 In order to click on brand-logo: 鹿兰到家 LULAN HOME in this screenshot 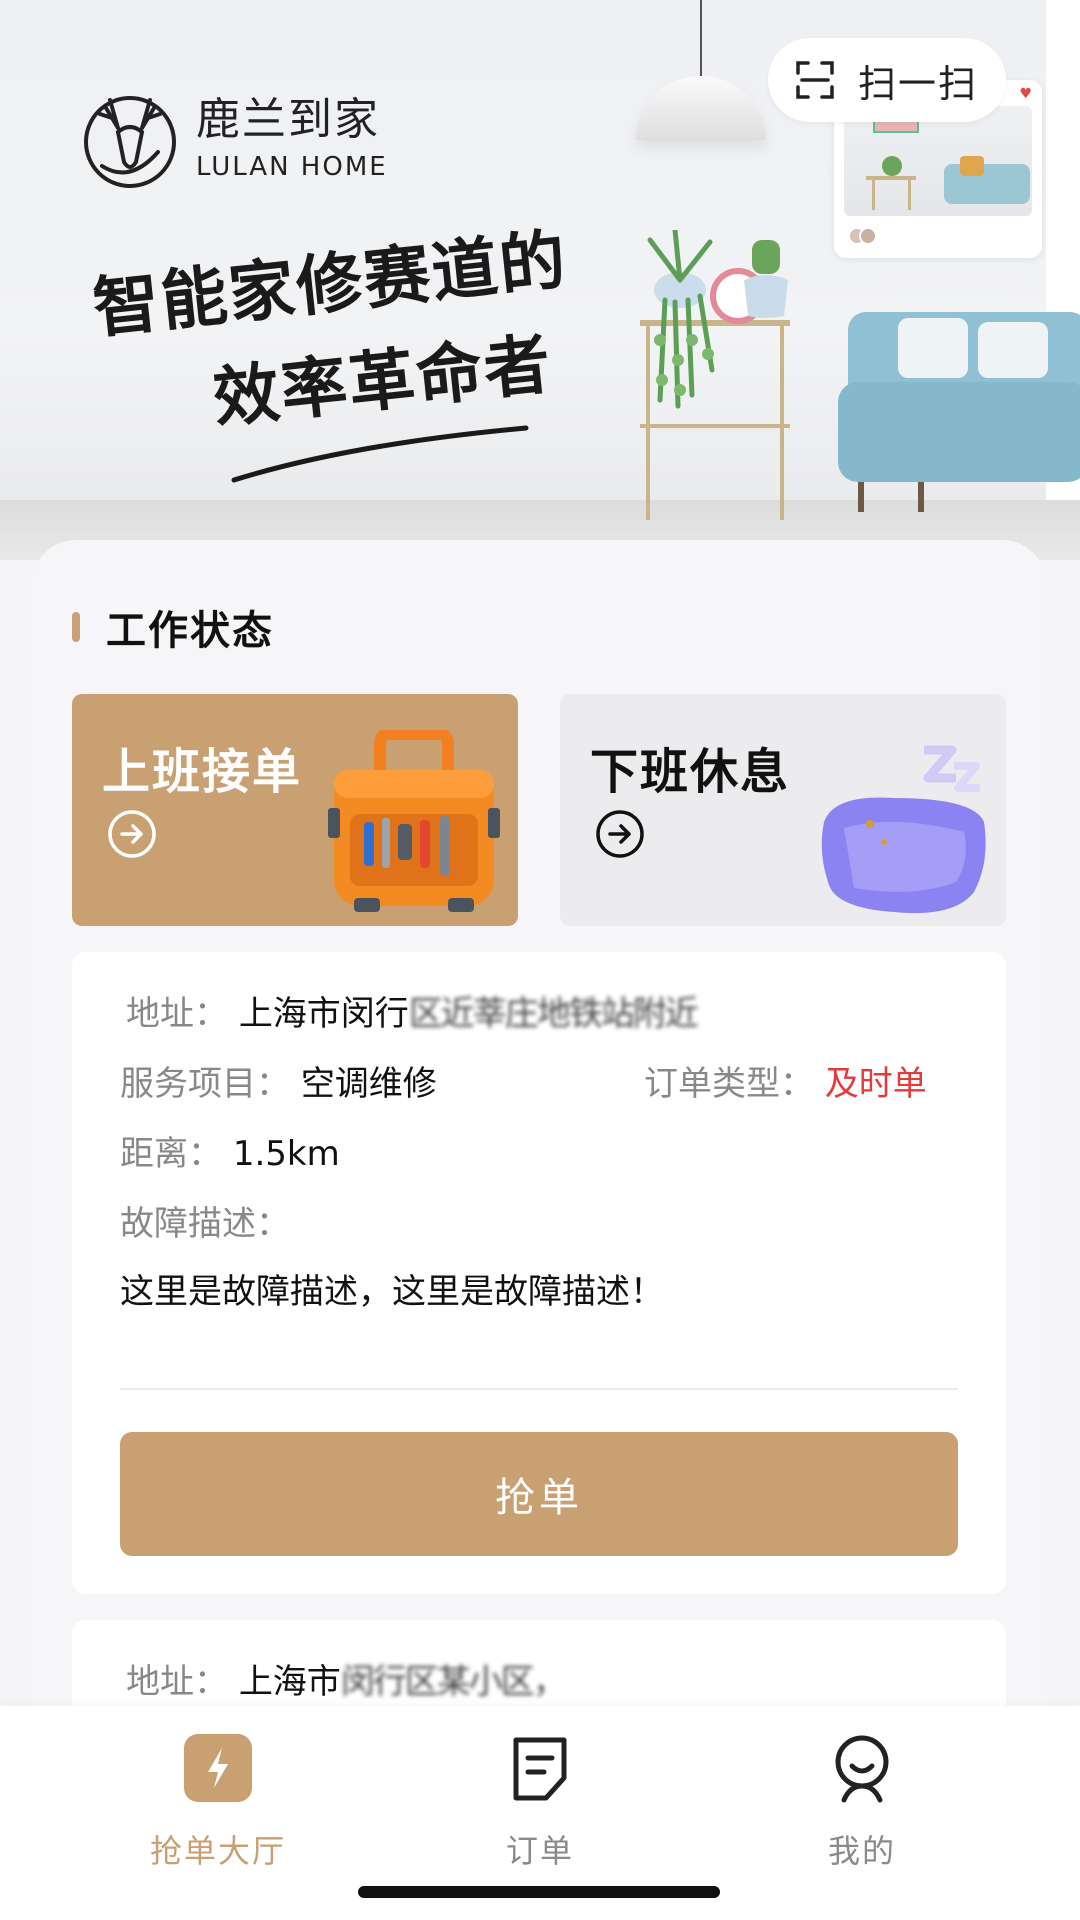, I will do `click(235, 140)`.